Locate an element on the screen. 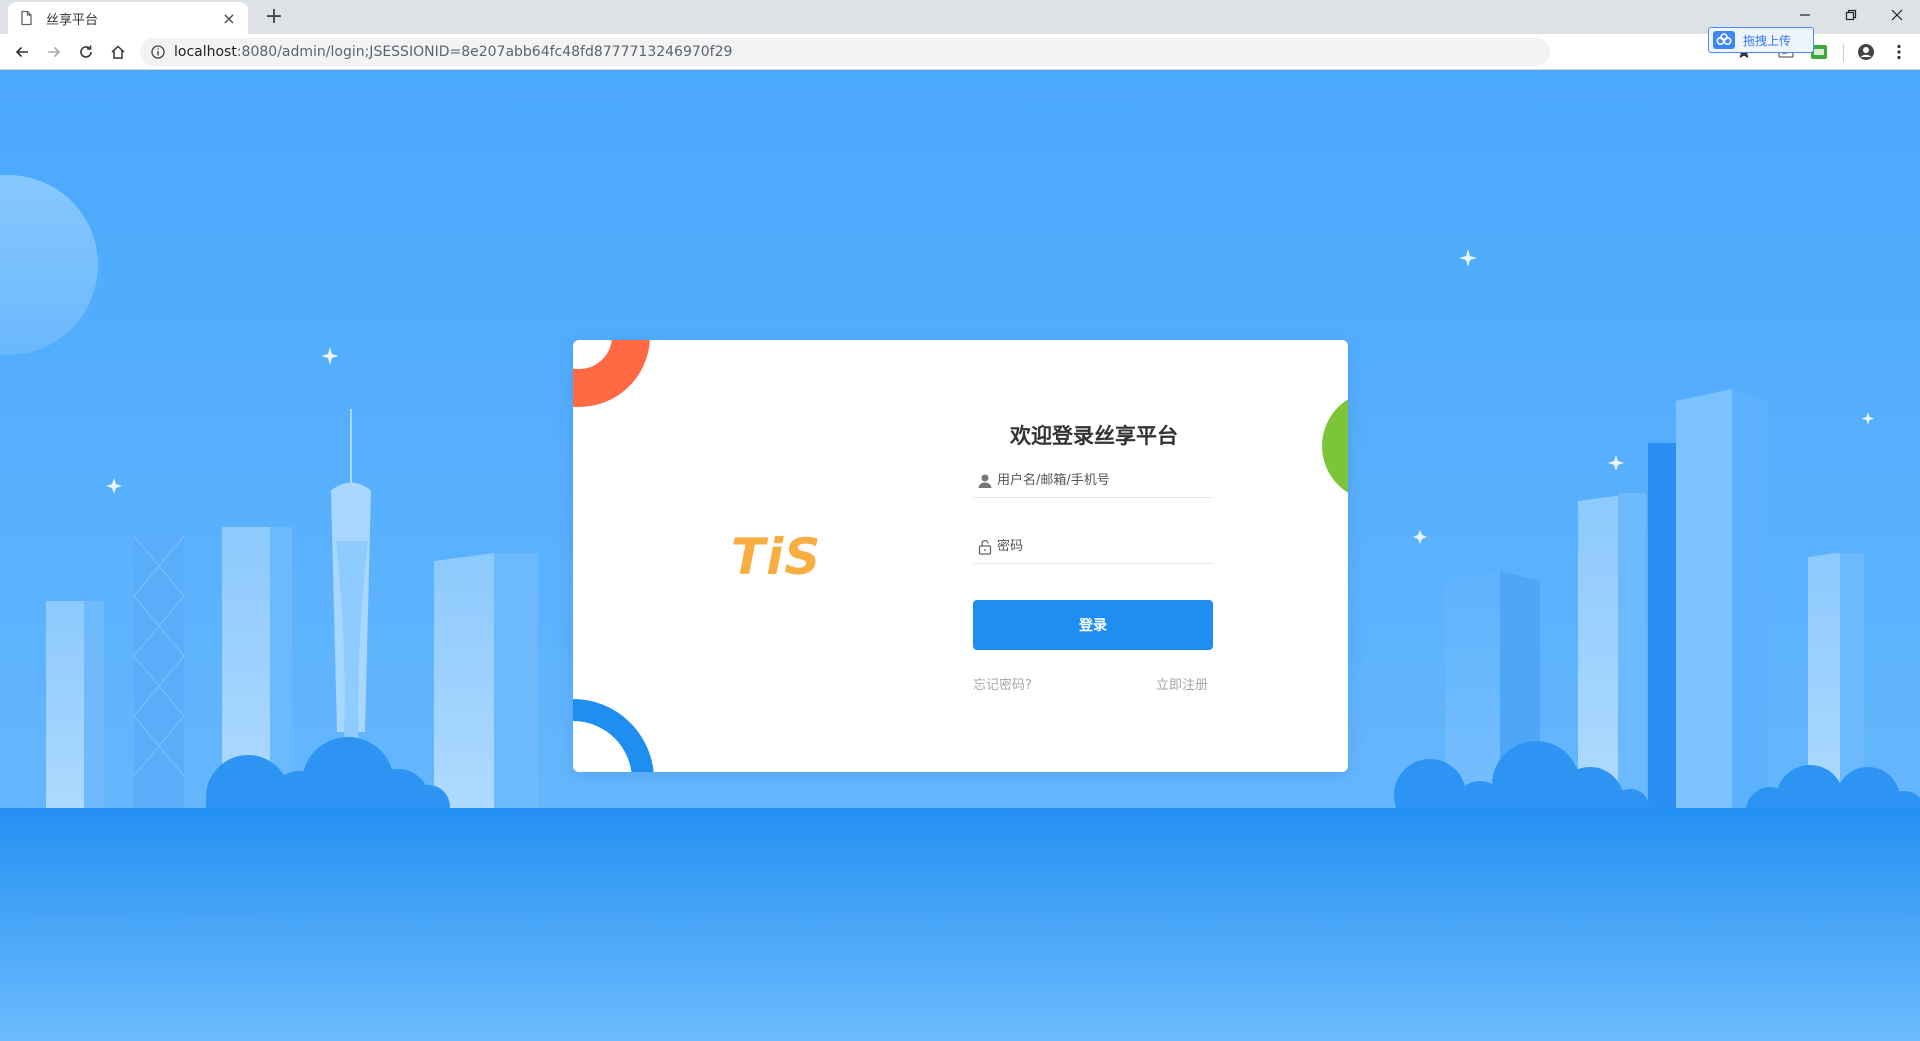 Image resolution: width=1920 pixels, height=1041 pixels. baidu-cloud-icon is located at coordinates (1724, 40).